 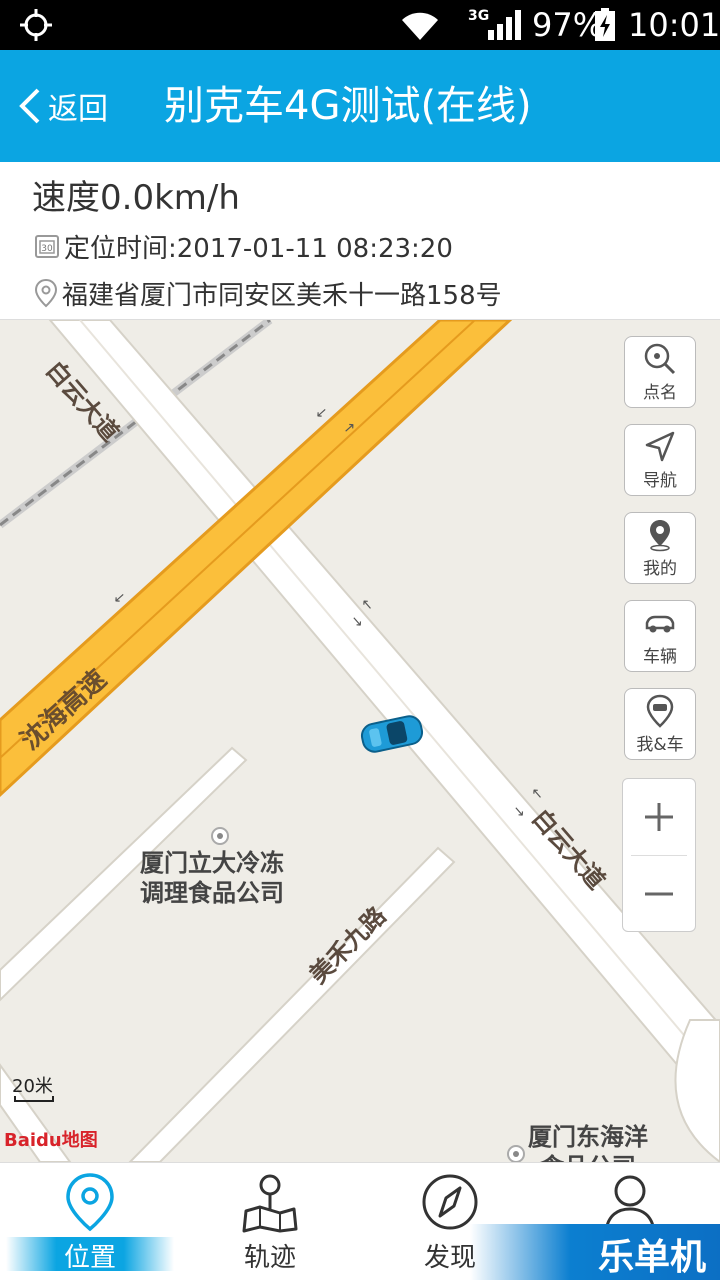 I want to click on my-location-button: 我的, so click(x=660, y=548).